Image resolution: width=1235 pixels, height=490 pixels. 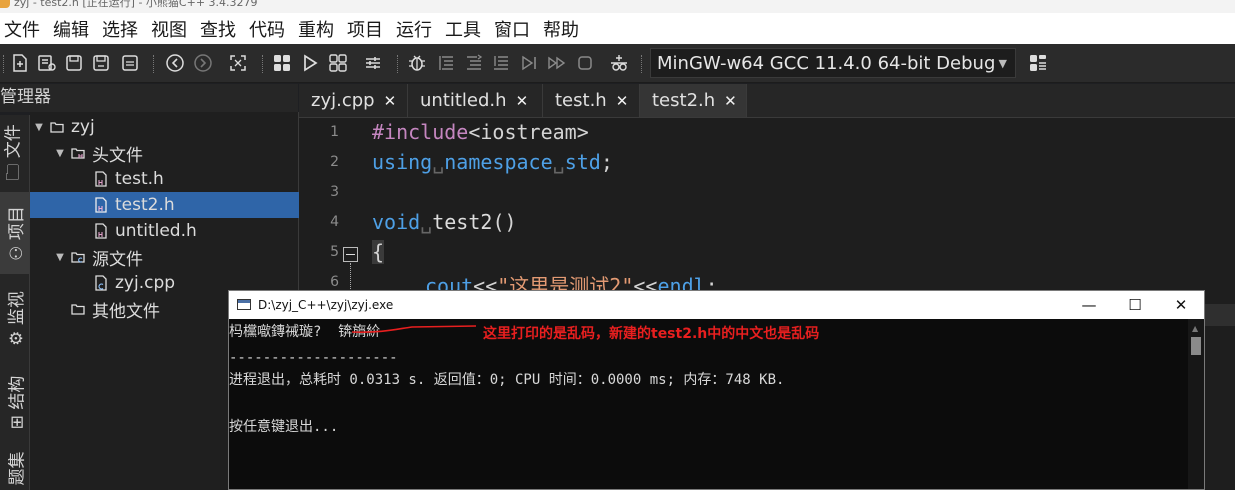 What do you see at coordinates (310, 63) in the screenshot?
I see `run-icon` at bounding box center [310, 63].